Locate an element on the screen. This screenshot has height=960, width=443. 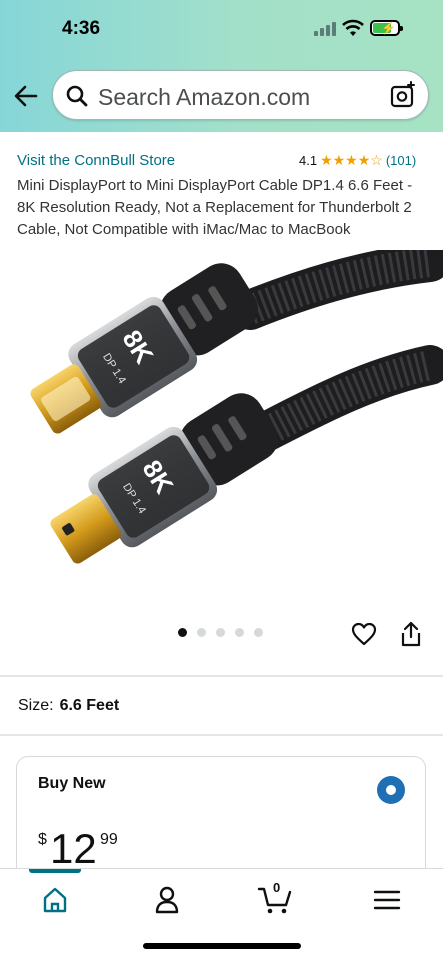
store-link: Visit the ConnBull Store is located at coordinates (96, 160).